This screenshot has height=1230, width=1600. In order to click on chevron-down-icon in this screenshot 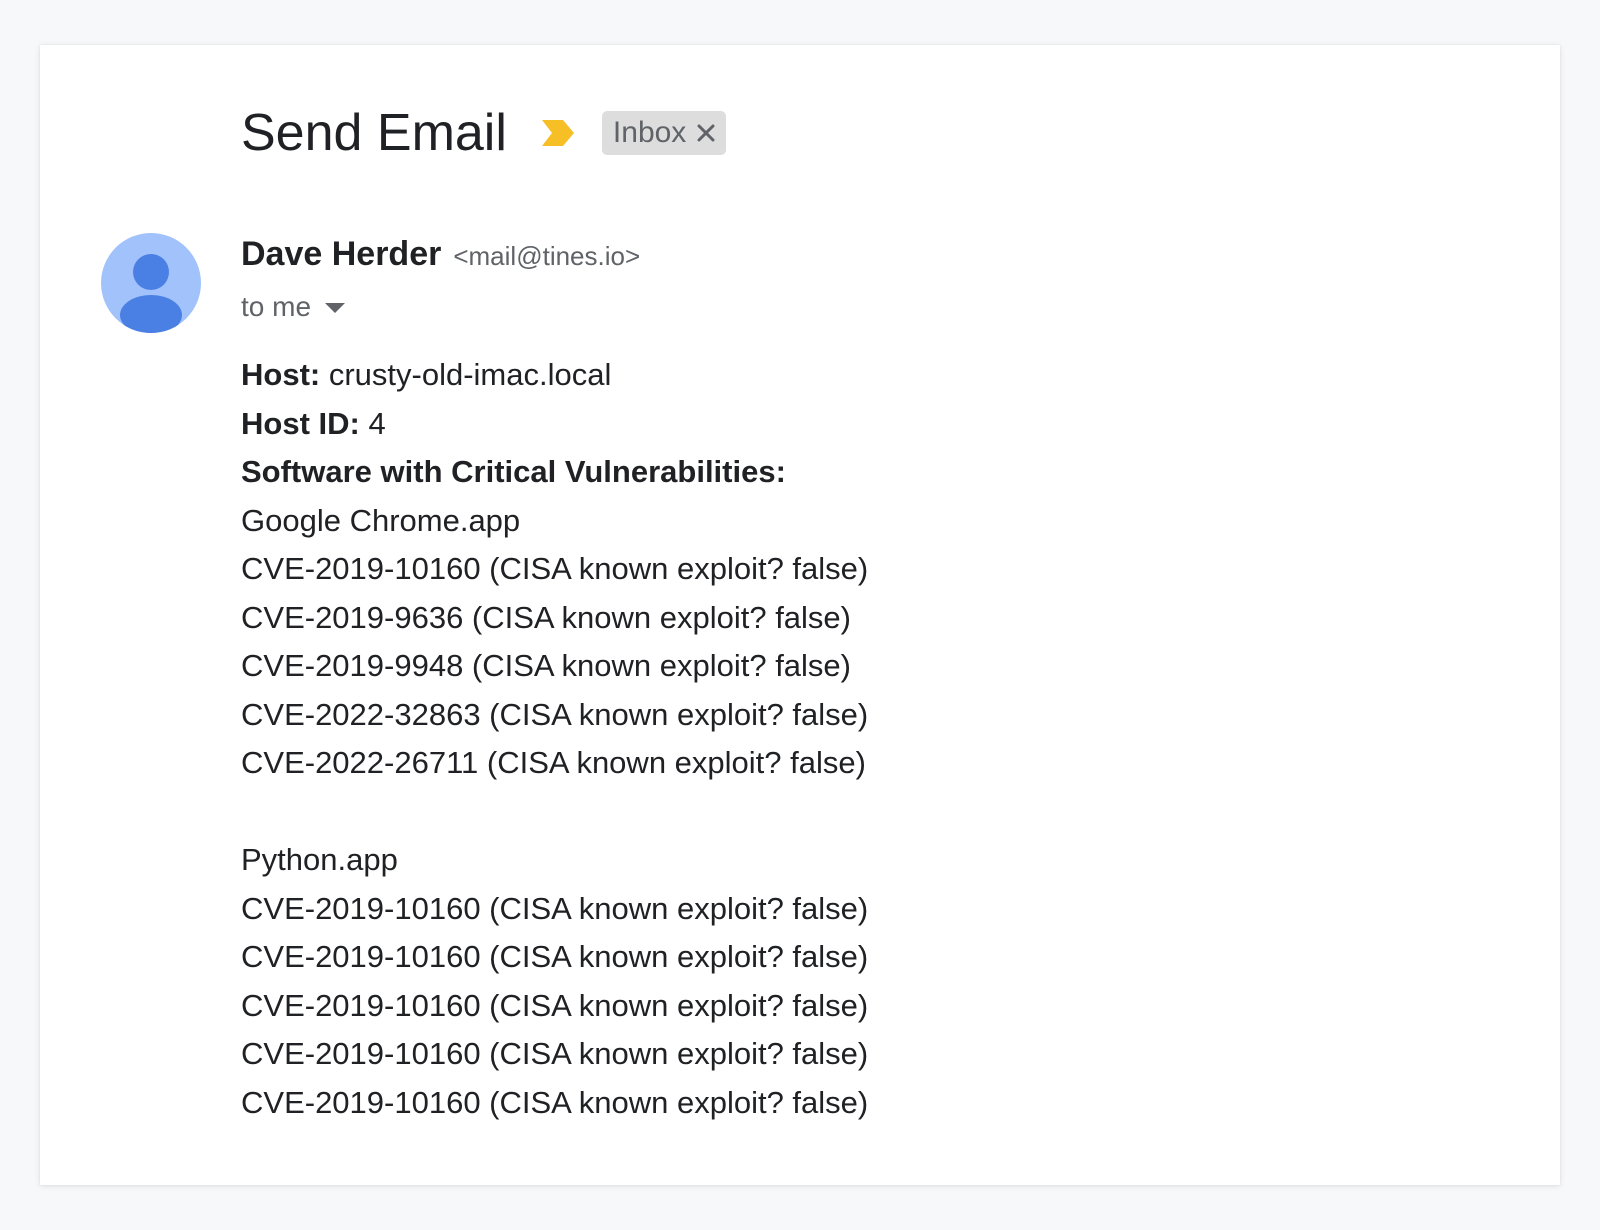, I will do `click(335, 307)`.